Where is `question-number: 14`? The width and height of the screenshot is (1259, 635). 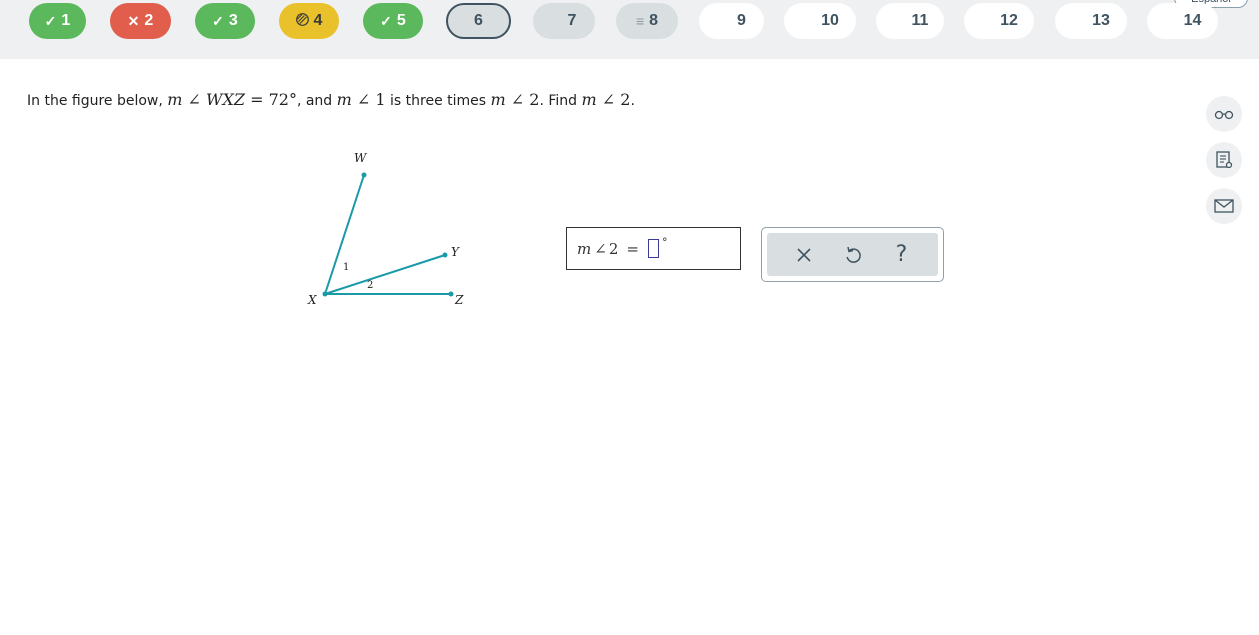
question-number: 14 is located at coordinates (1192, 20).